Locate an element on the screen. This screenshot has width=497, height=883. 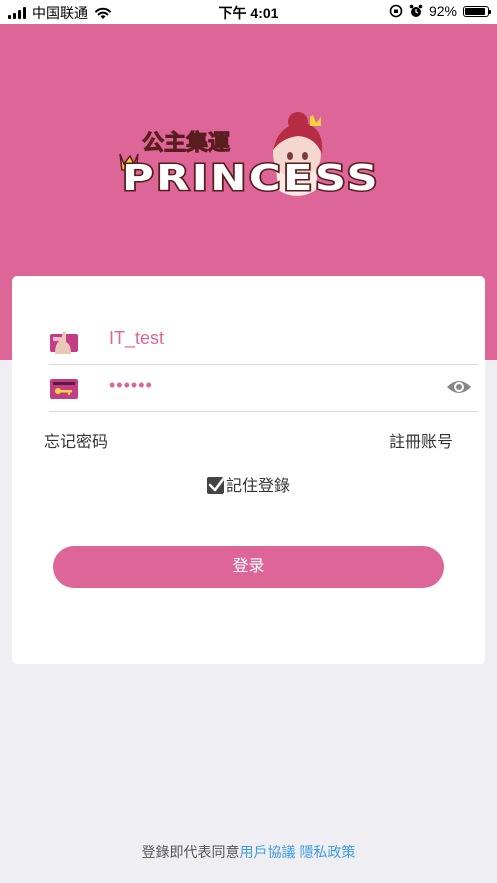
remember-login: 記住登錄 is located at coordinates (248, 484).